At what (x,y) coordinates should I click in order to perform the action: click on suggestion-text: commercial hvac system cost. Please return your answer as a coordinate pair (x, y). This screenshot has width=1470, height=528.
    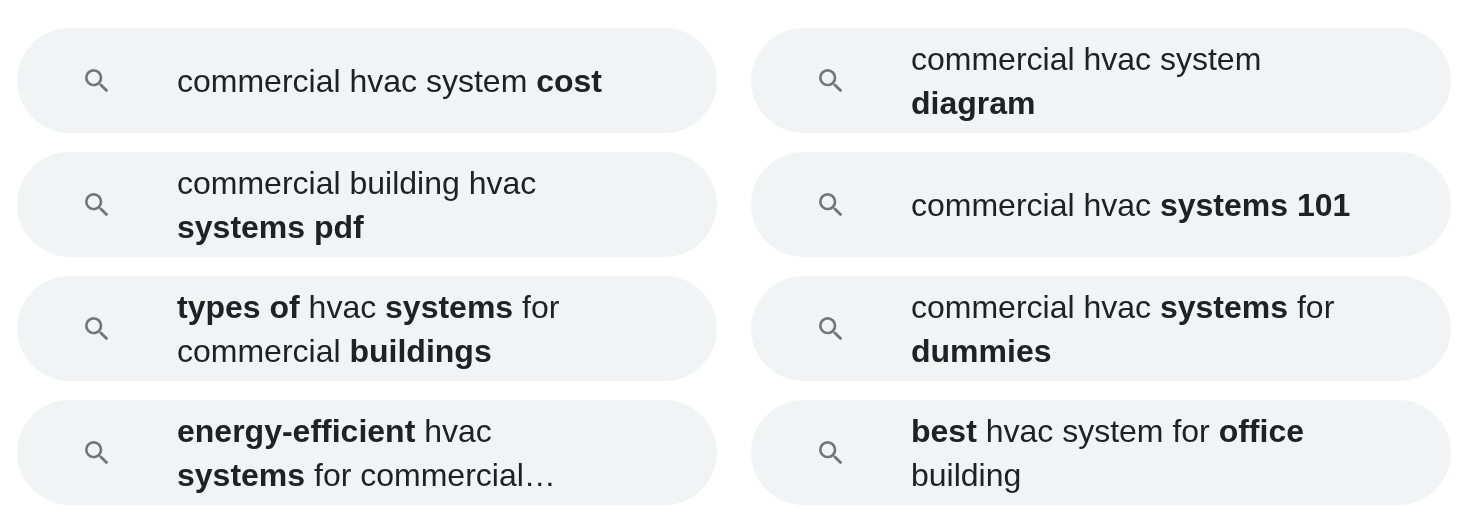
    Looking at the image, I should click on (389, 81).